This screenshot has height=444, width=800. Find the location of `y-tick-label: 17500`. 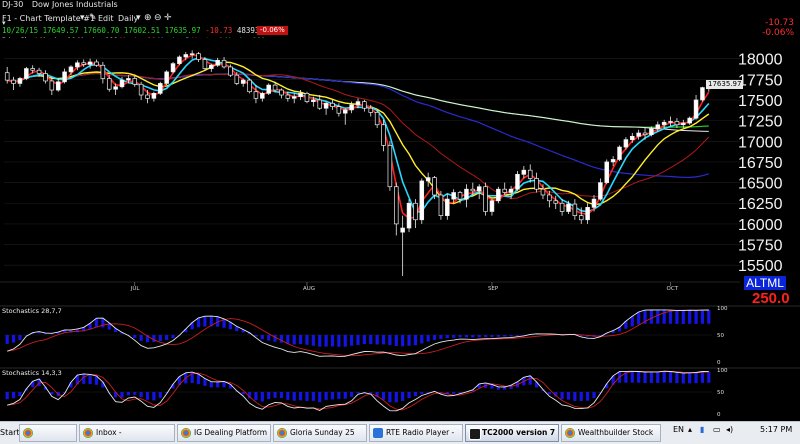

y-tick-label: 17500 is located at coordinates (760, 101).